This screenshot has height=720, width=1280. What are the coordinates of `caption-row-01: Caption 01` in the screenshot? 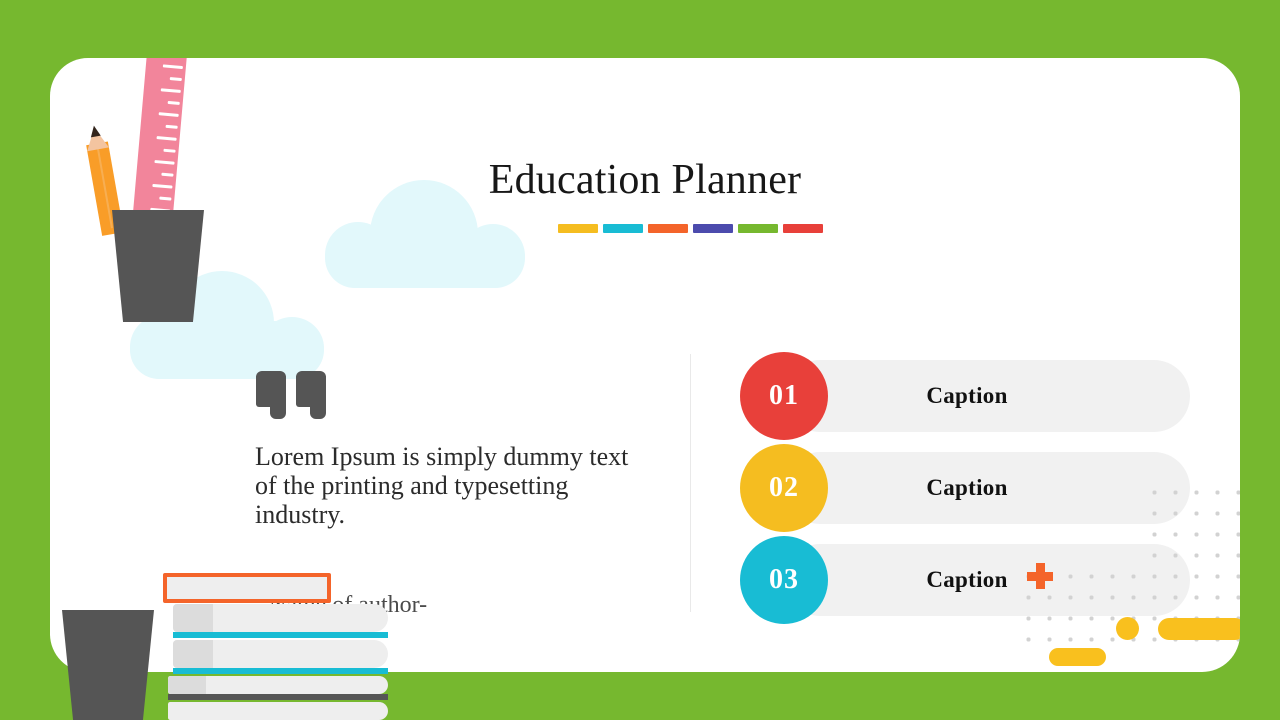 It's located at (970, 396).